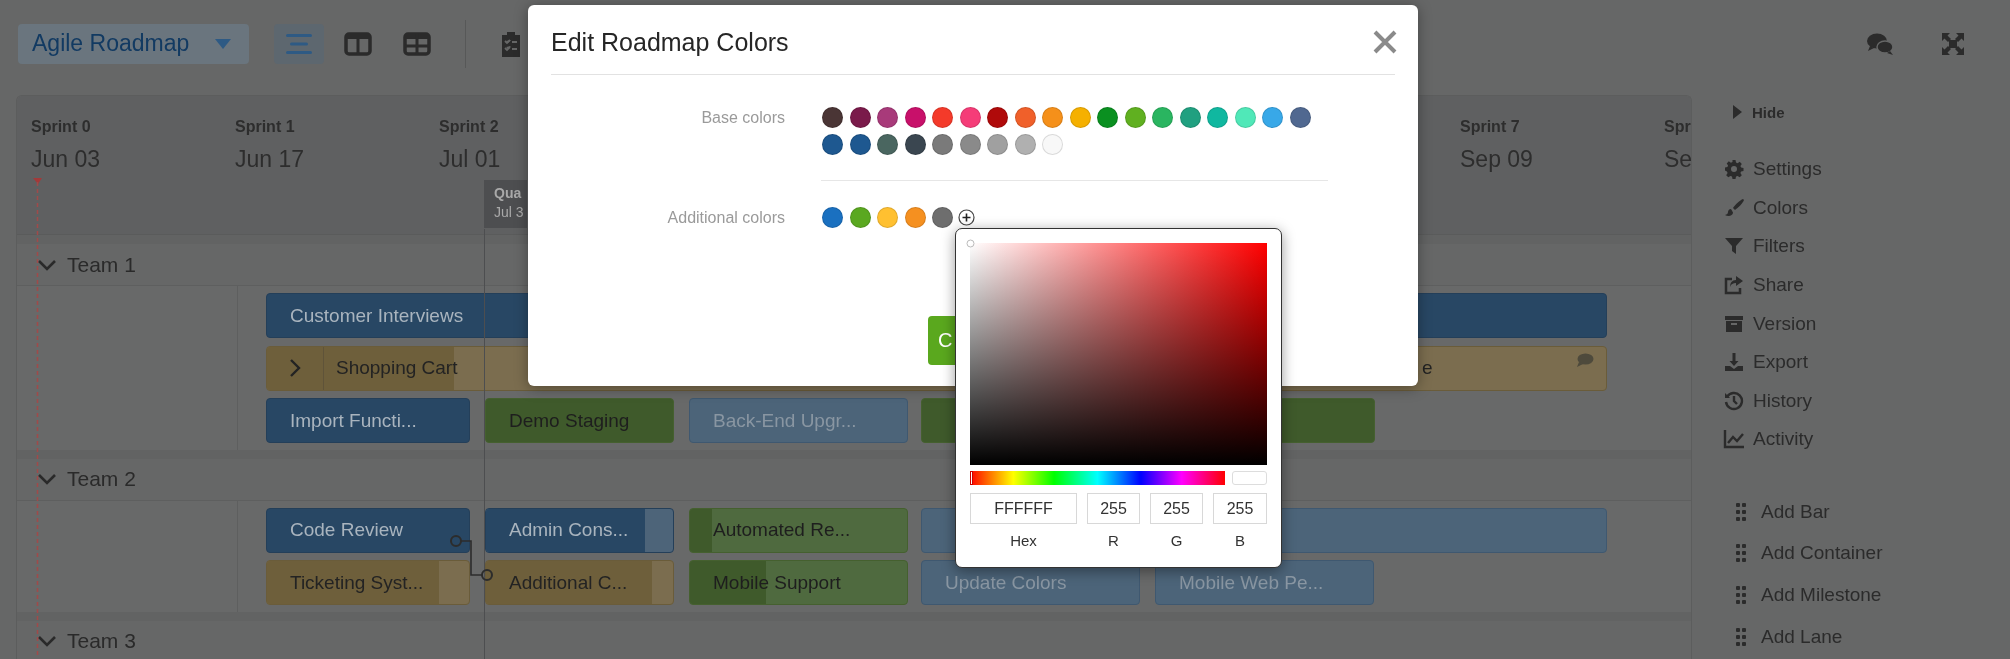 The width and height of the screenshot is (2010, 659). I want to click on bar-label: Customer Interviews, so click(376, 315).